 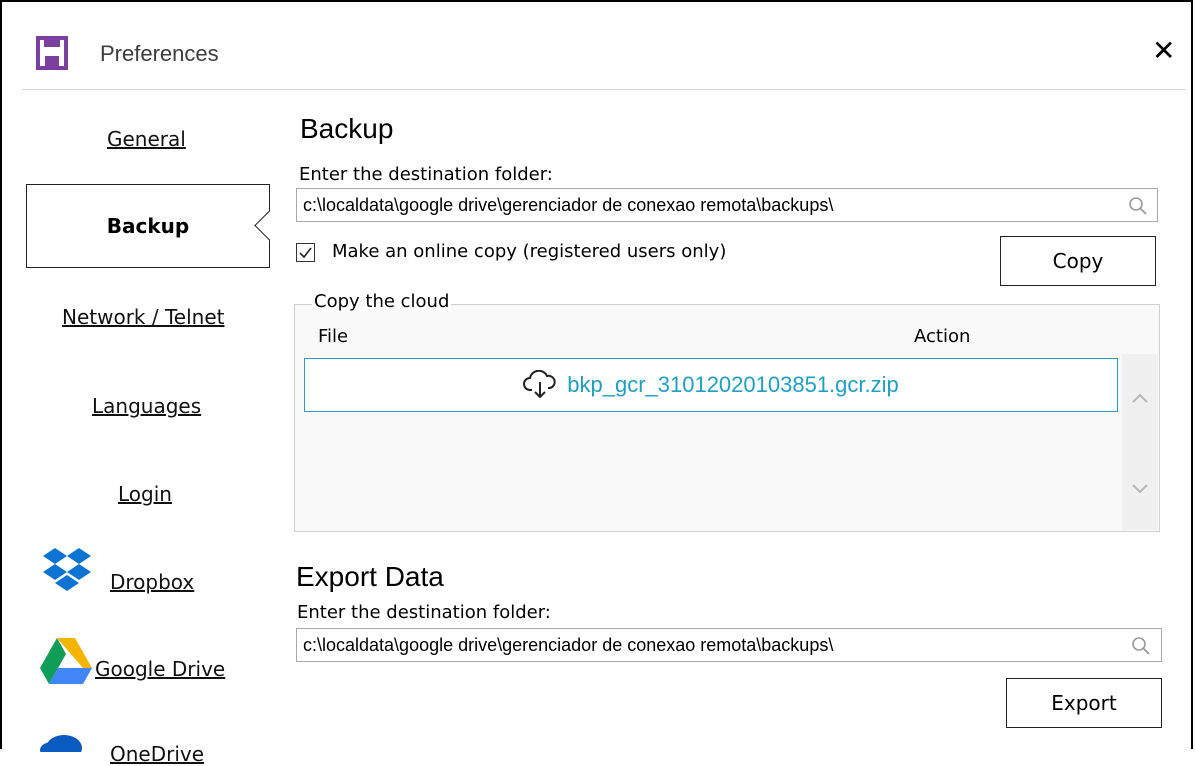 What do you see at coordinates (1084, 703) in the screenshot?
I see `export-button: Export` at bounding box center [1084, 703].